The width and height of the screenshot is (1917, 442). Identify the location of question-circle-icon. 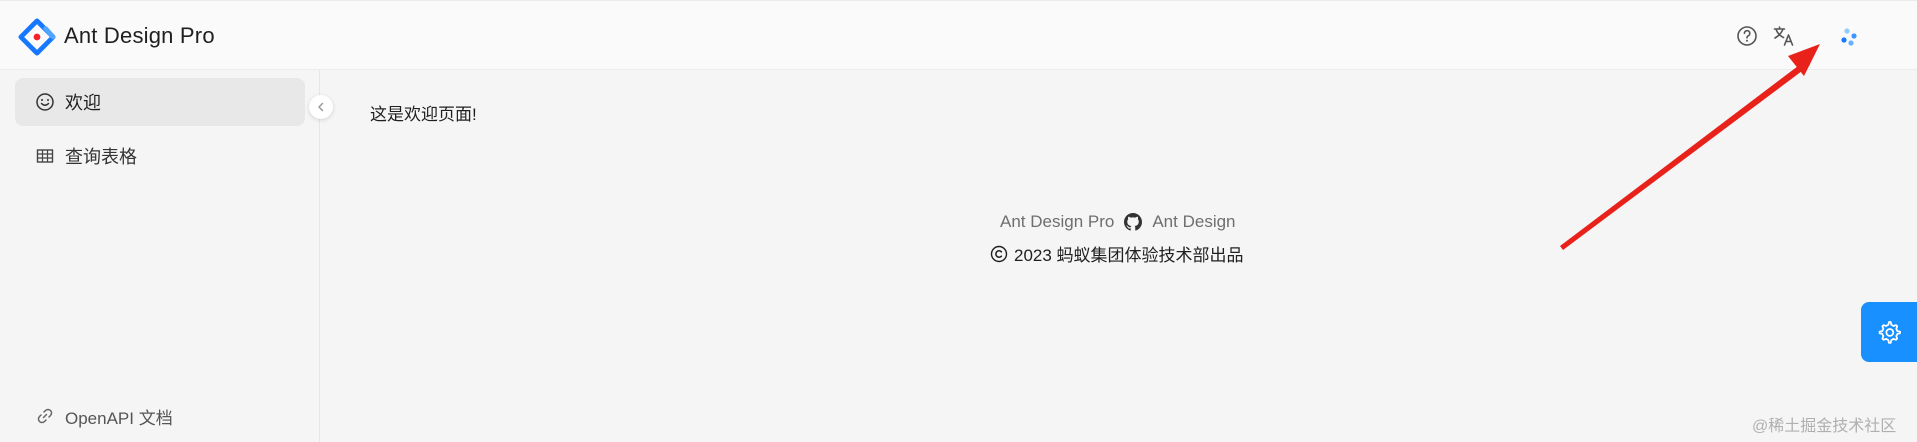
(1747, 36).